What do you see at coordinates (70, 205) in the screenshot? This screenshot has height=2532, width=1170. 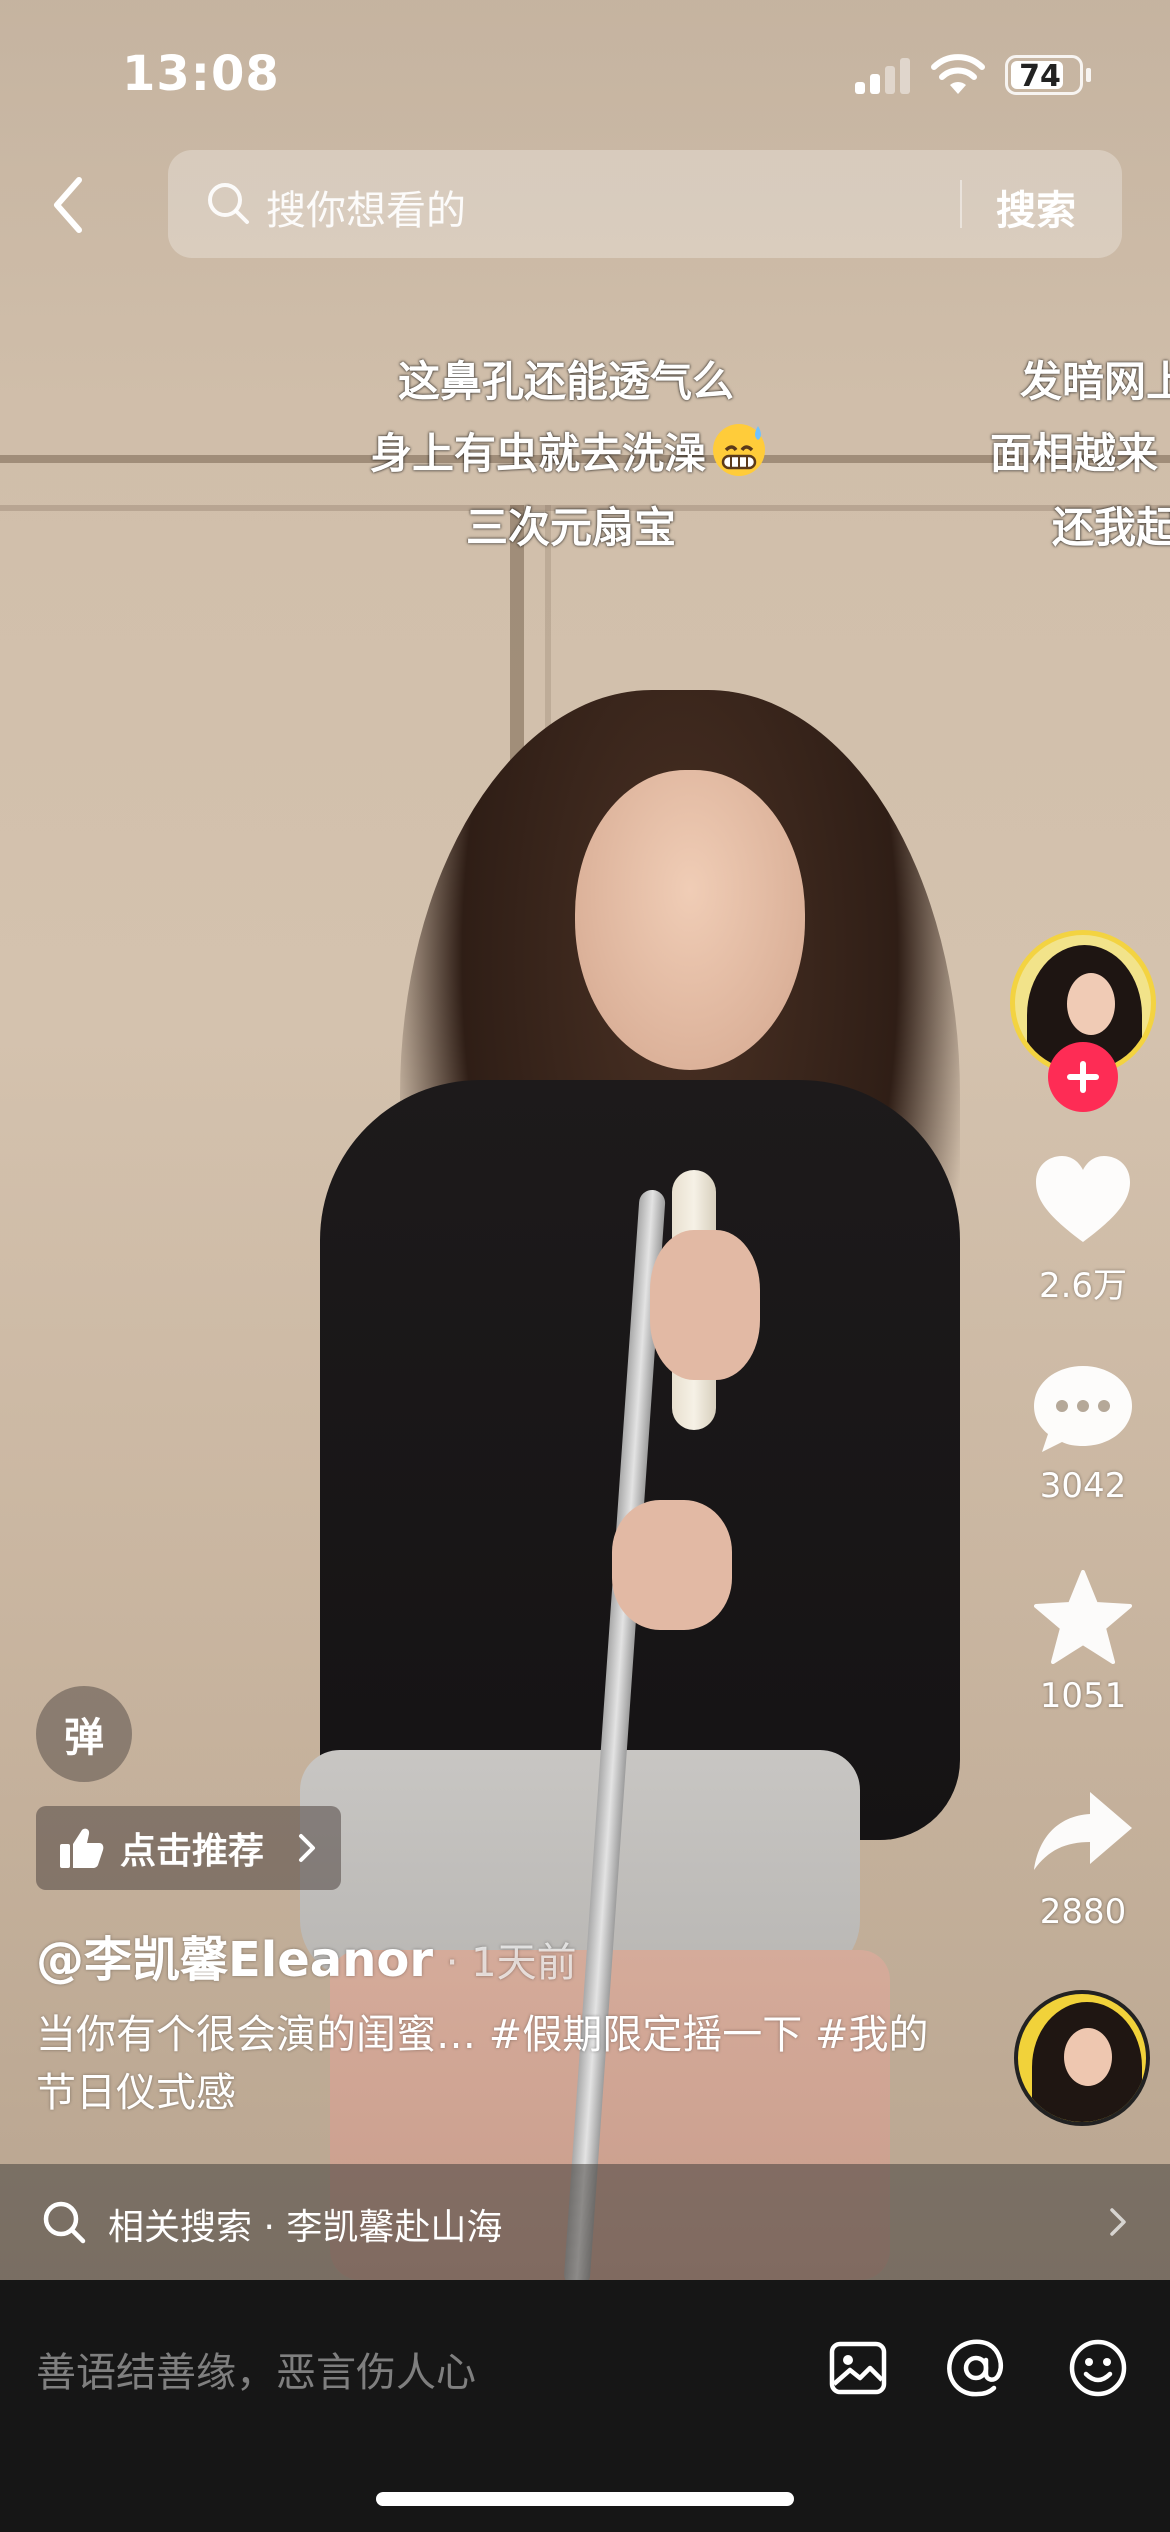 I see `back-chevron-icon` at bounding box center [70, 205].